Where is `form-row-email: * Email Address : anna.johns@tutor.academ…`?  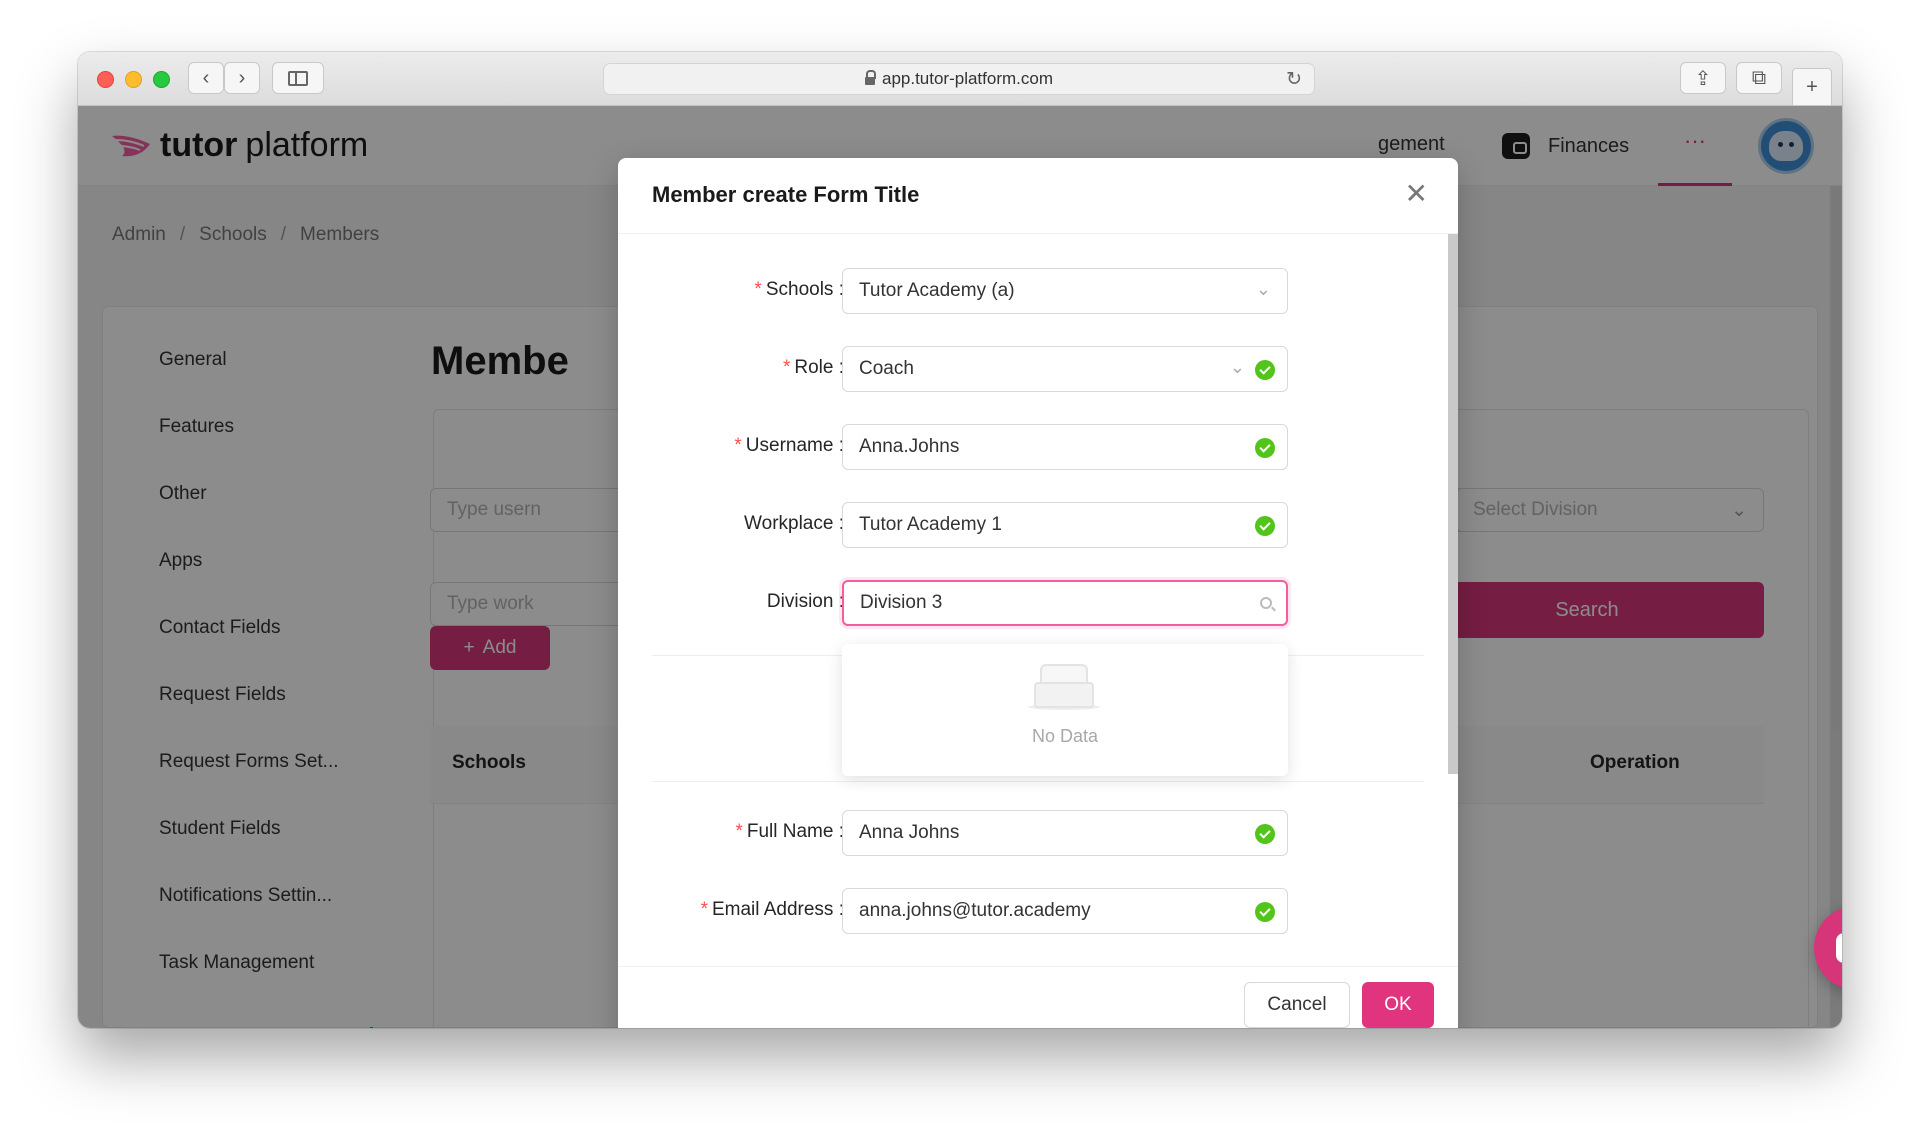
form-row-email: * Email Address : anna.johns@tutor.academ… is located at coordinates (1038, 911).